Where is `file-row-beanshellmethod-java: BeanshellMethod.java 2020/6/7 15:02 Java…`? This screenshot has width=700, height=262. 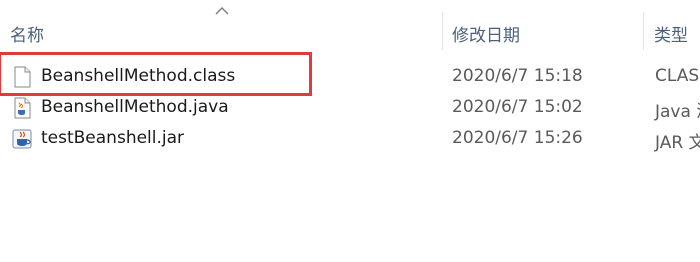
file-row-beanshellmethod-java: BeanshellMethod.java 2020/6/7 15:02 Java… is located at coordinates (350, 108).